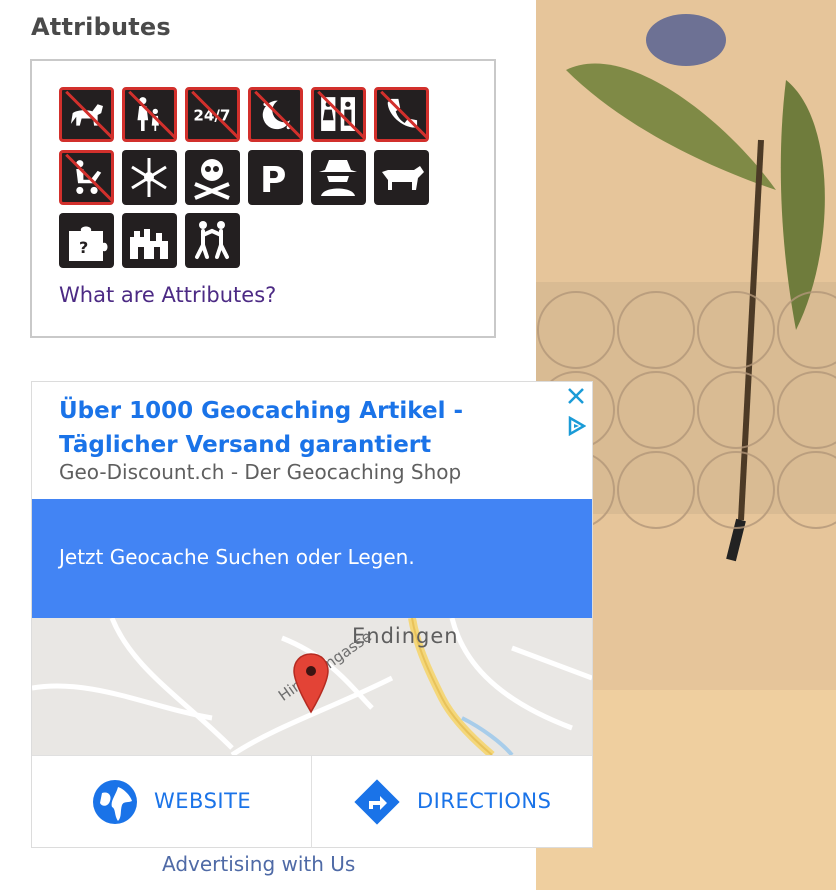  Describe the element at coordinates (377, 802) in the screenshot. I see `directions-icon` at that location.